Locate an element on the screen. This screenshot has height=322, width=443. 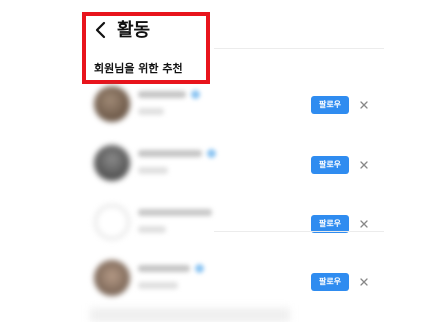
section-title: 회원님을 위한 추천 is located at coordinates (138, 68).